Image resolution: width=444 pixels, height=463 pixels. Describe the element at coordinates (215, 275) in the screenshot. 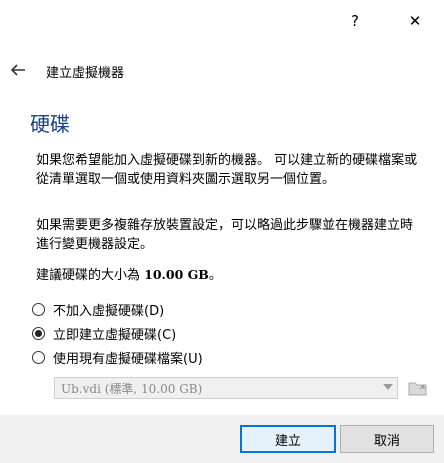

I see `recommended-size-suffix: 。` at that location.